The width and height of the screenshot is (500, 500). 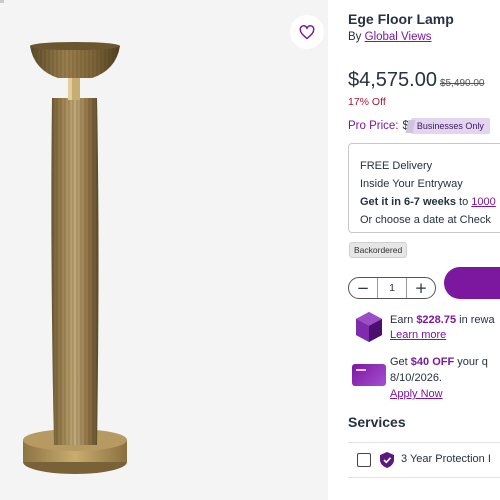 What do you see at coordinates (392, 80) in the screenshot?
I see `current-price: $4,575.00` at bounding box center [392, 80].